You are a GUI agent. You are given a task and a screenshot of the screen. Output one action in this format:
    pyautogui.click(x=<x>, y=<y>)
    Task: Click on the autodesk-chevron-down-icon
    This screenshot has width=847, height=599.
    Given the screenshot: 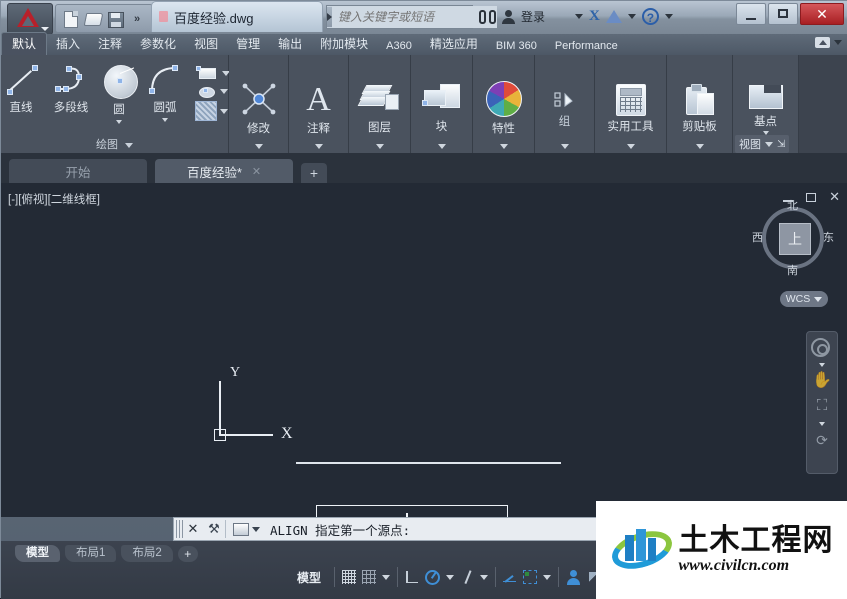 What is the action you would take?
    pyautogui.click(x=631, y=16)
    